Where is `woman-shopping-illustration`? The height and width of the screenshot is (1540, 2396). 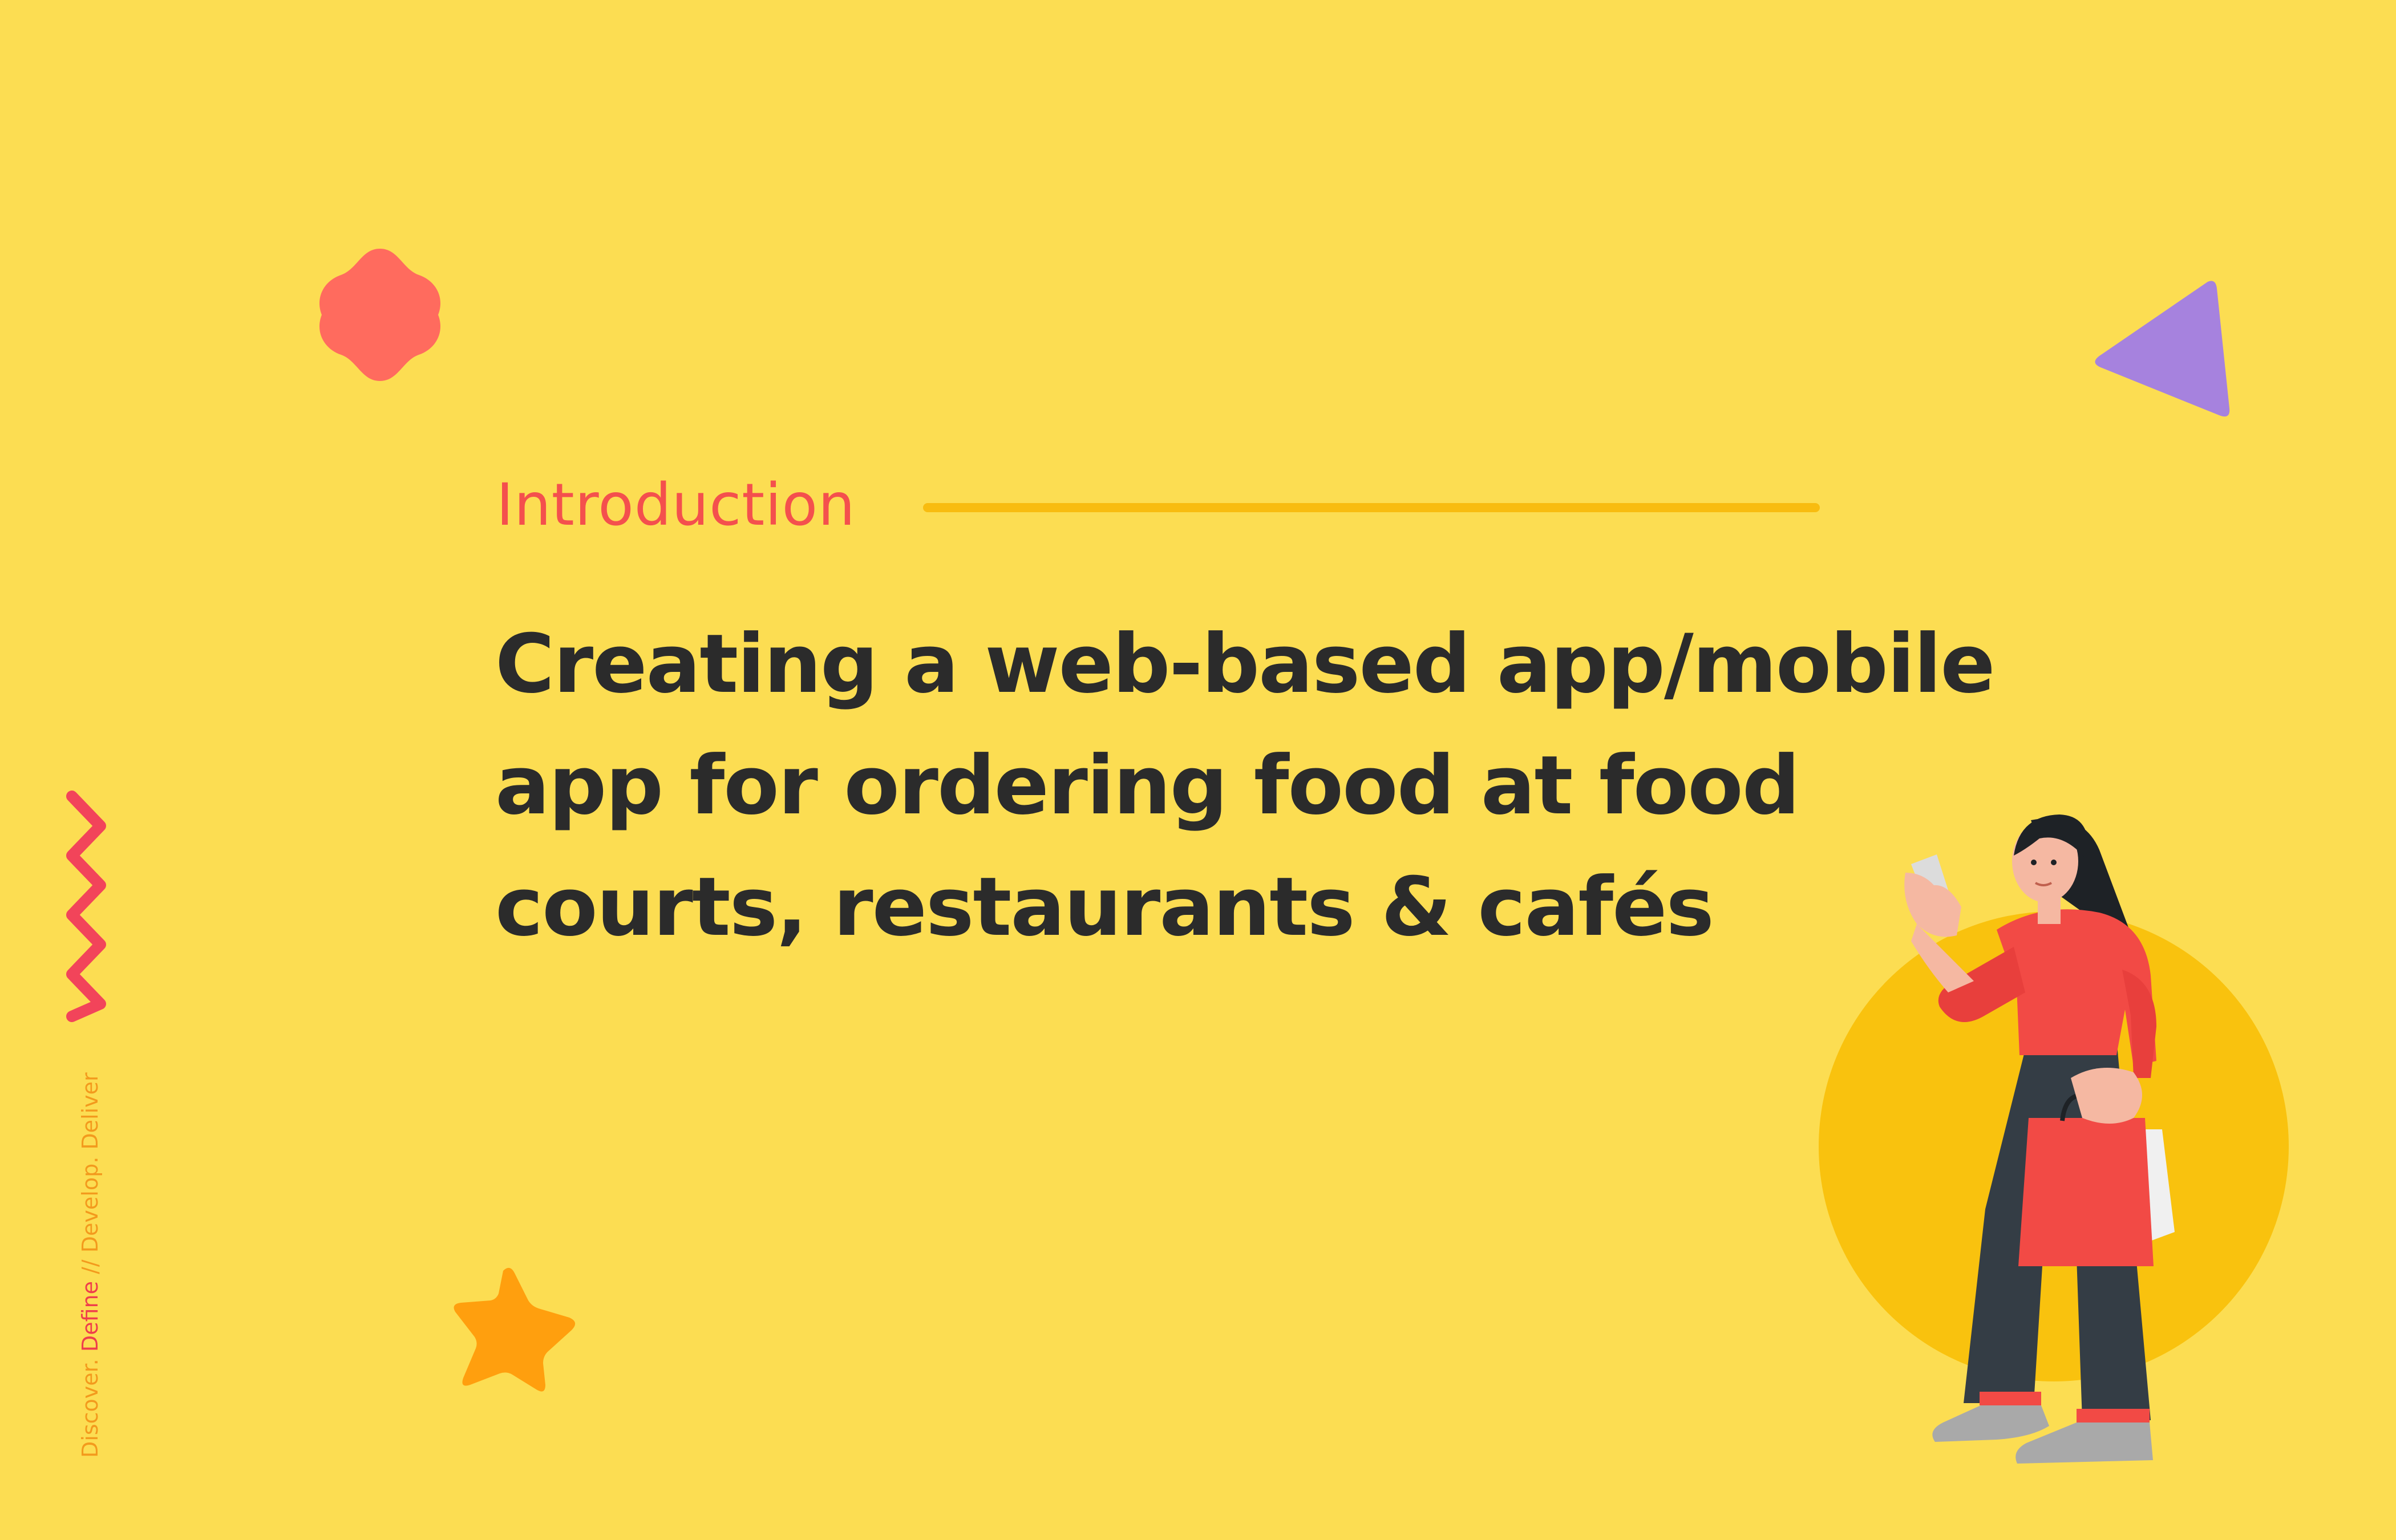 woman-shopping-illustration is located at coordinates (2054, 1139).